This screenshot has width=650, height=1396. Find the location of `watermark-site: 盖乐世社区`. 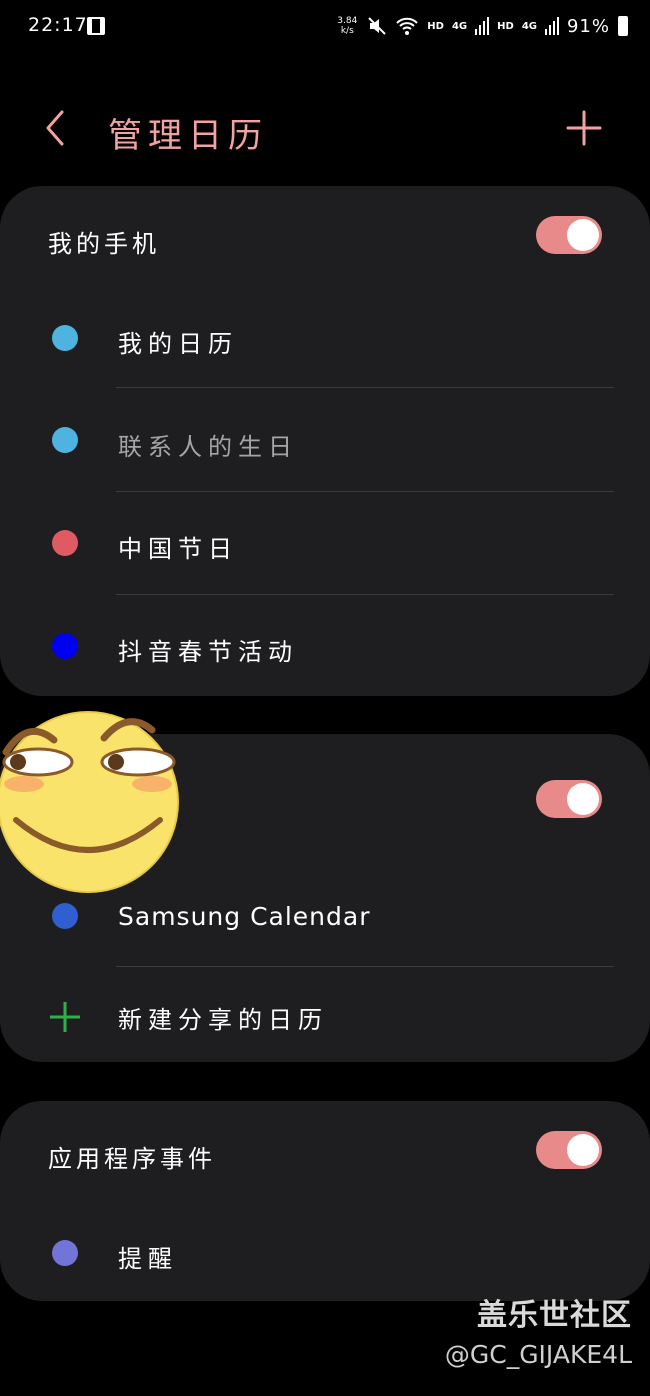

watermark-site: 盖乐世社区 is located at coordinates (554, 1315).